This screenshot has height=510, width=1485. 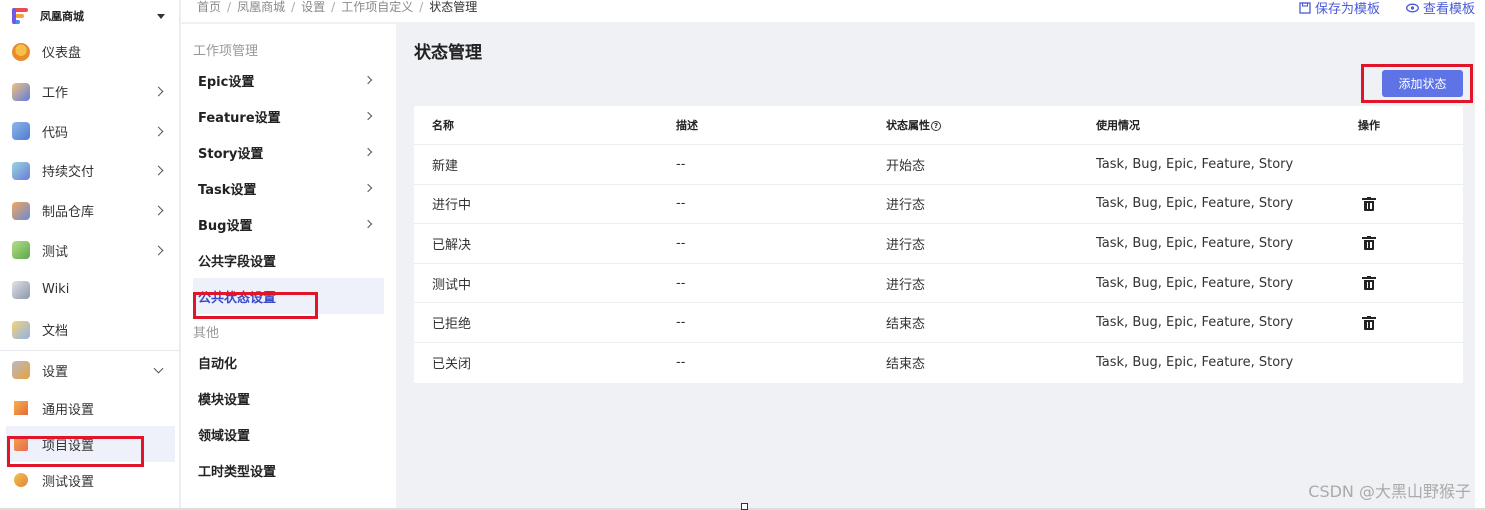 What do you see at coordinates (225, 226) in the screenshot?
I see `settings-nav-label: Bug设置` at bounding box center [225, 226].